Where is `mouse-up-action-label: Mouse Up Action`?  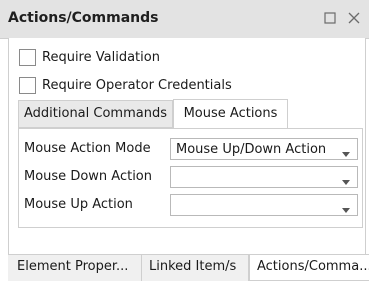 mouse-up-action-label: Mouse Up Action is located at coordinates (78, 204).